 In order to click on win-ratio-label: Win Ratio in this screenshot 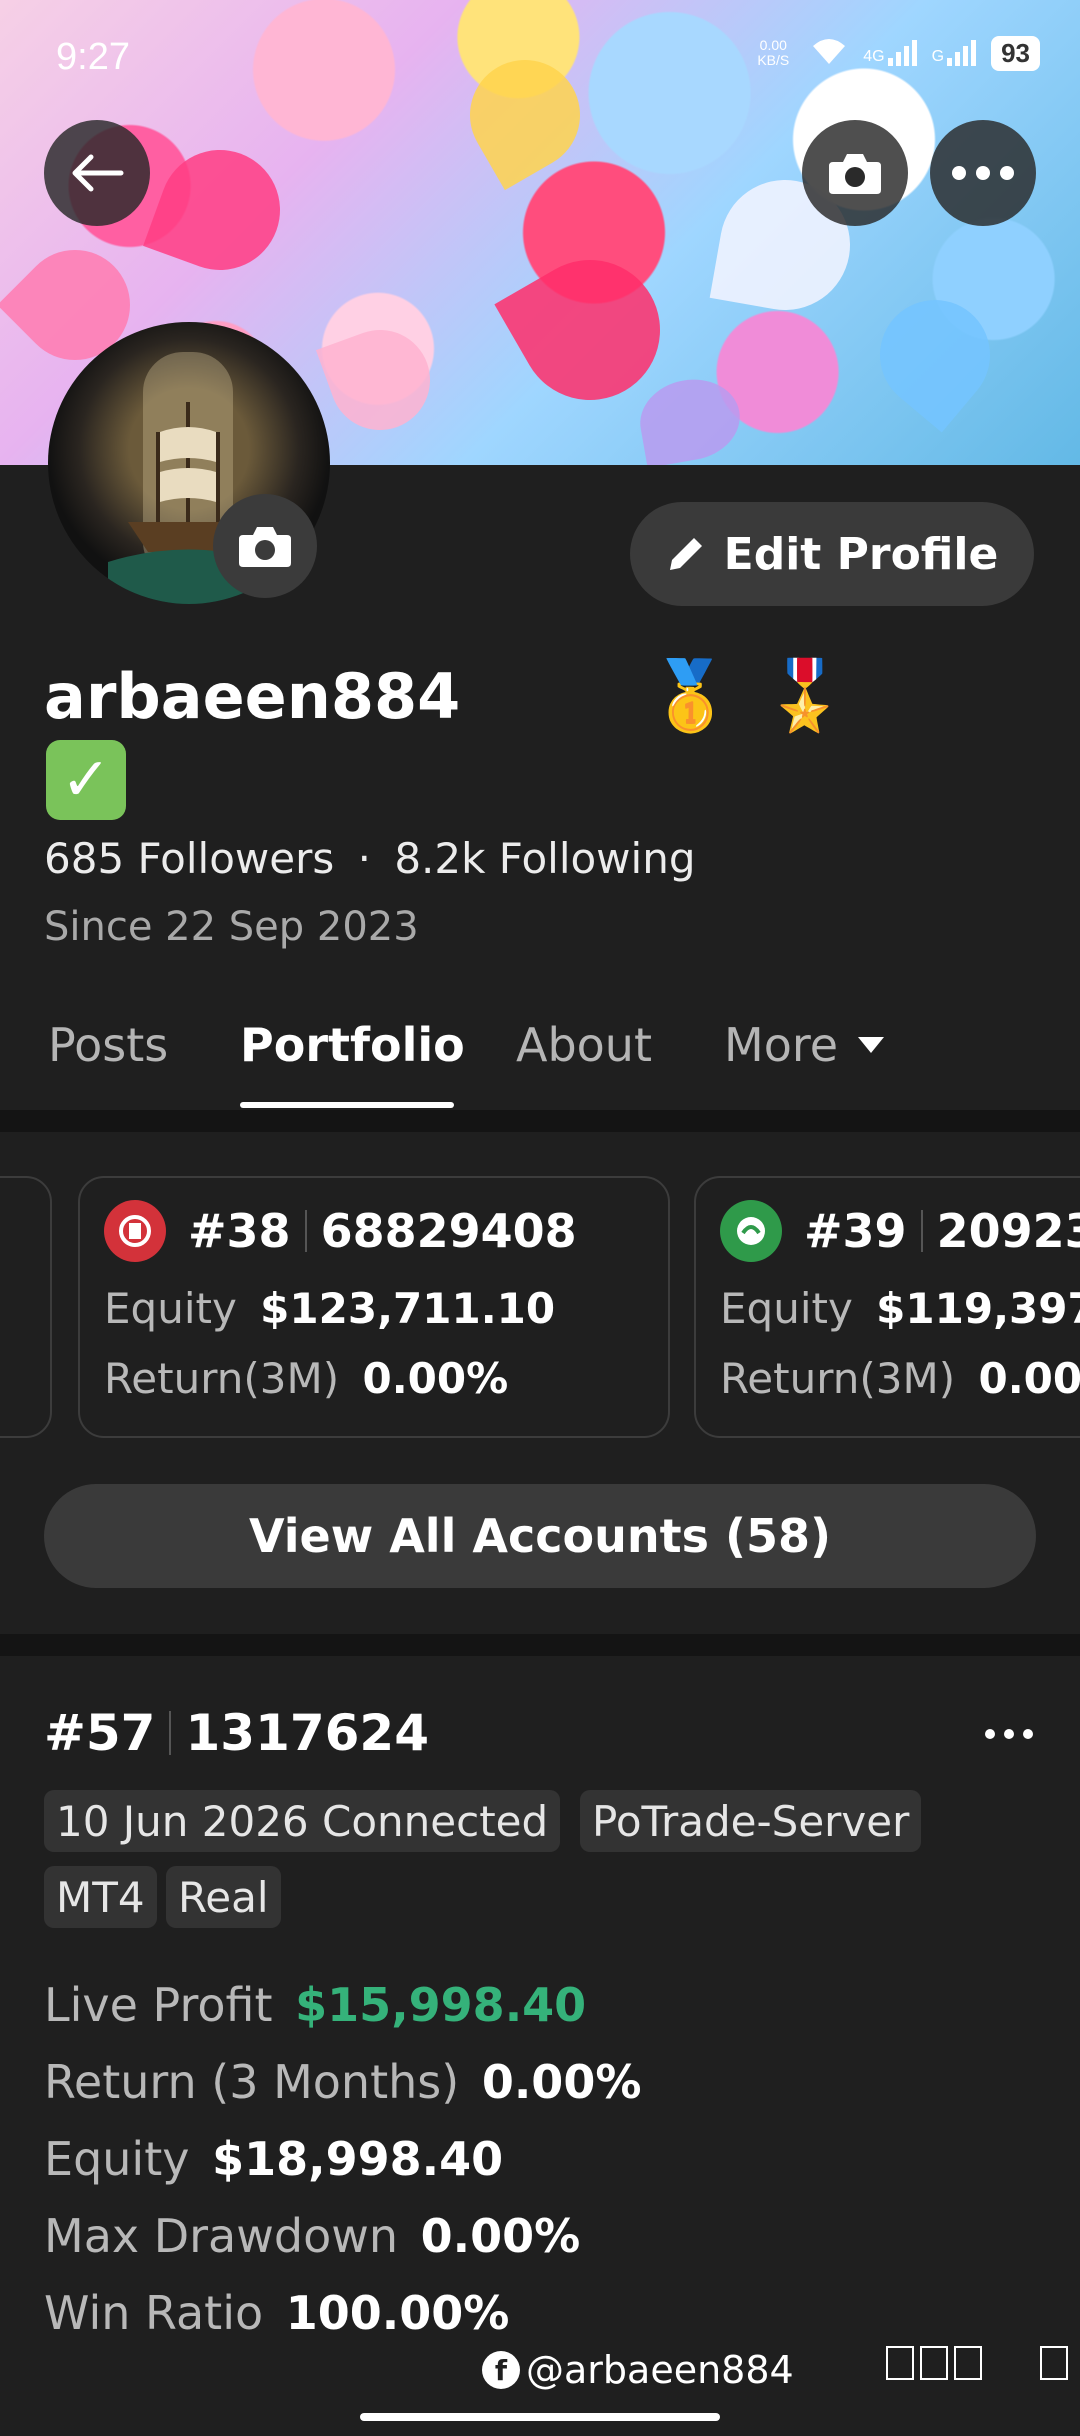, I will do `click(154, 2313)`.